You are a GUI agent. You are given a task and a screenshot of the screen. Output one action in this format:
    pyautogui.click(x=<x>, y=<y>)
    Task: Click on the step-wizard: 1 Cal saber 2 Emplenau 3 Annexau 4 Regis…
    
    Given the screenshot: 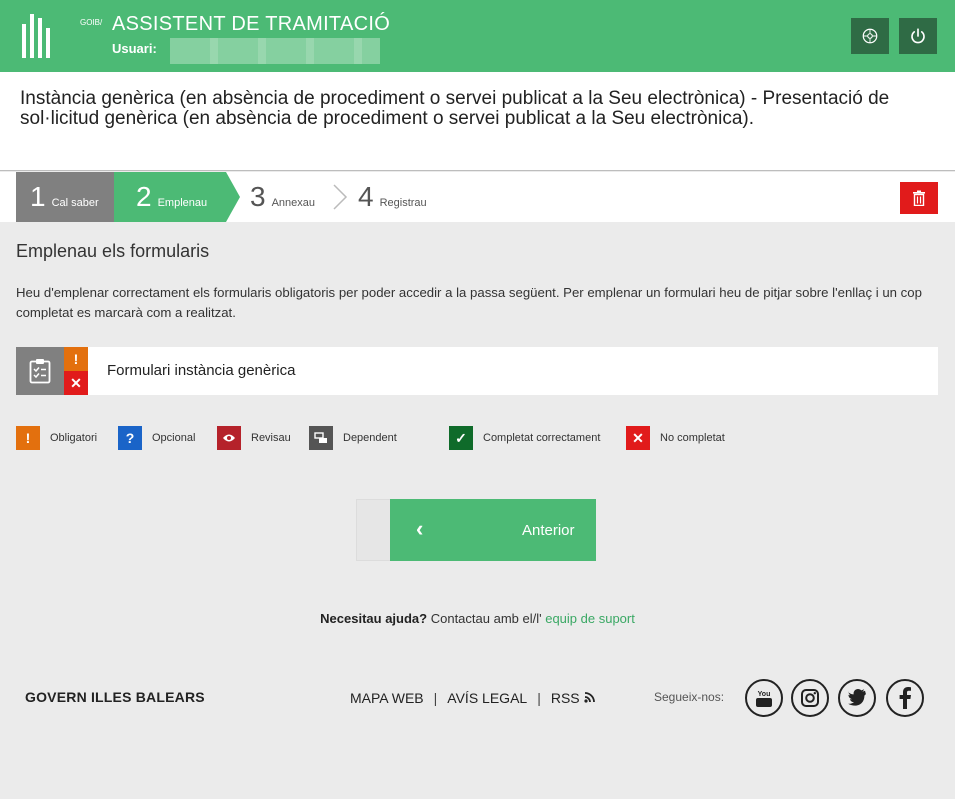 What is the action you would take?
    pyautogui.click(x=477, y=197)
    